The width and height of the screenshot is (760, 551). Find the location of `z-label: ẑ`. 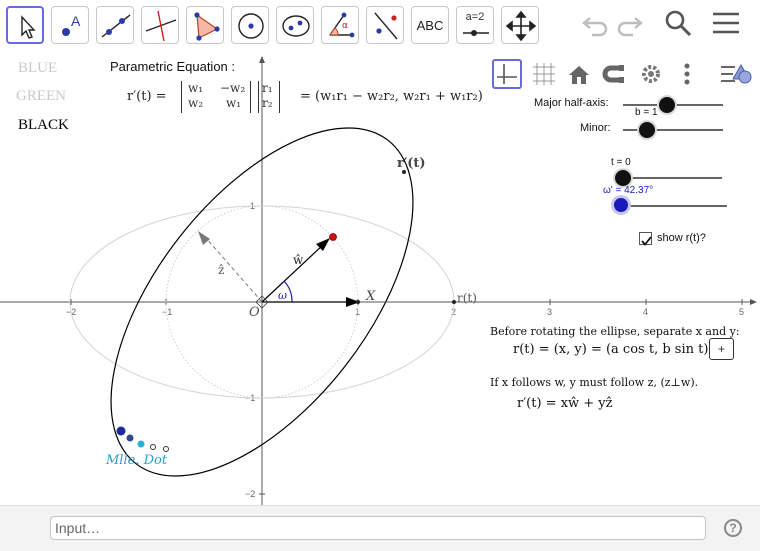

z-label: ẑ is located at coordinates (221, 270).